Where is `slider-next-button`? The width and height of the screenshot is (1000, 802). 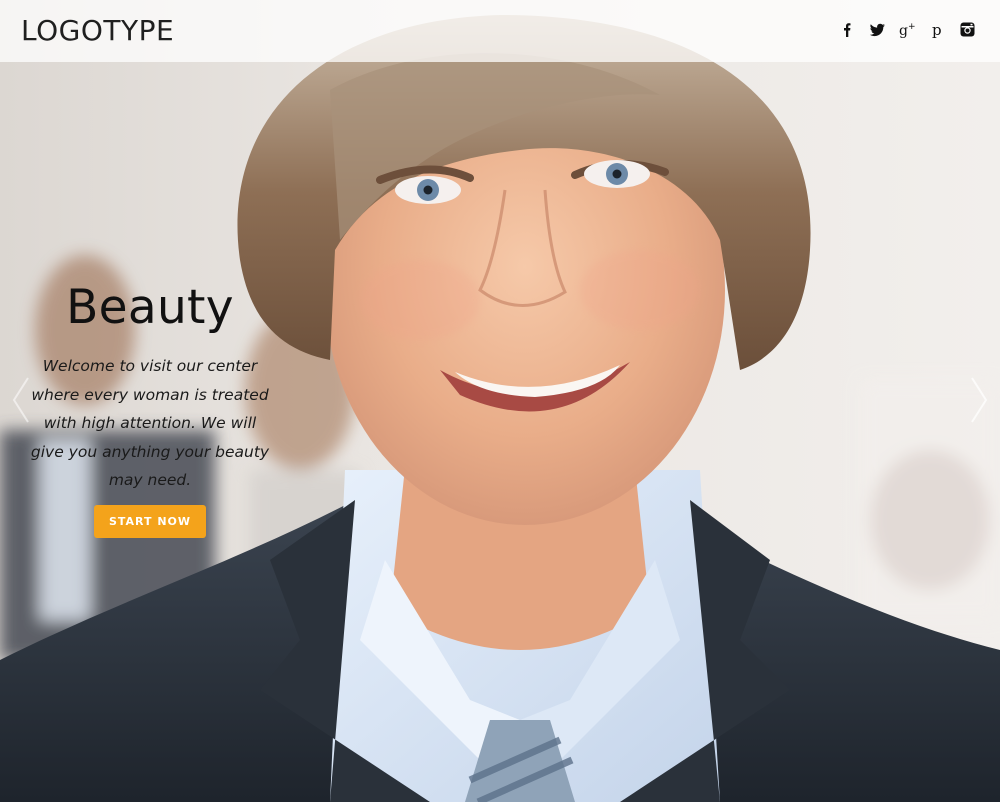 slider-next-button is located at coordinates (979, 400).